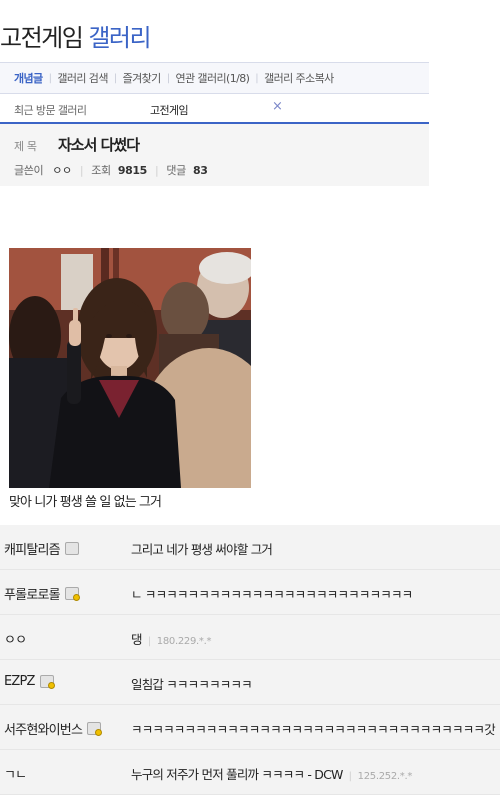 Image resolution: width=500 pixels, height=795 pixels. What do you see at coordinates (71, 548) in the screenshot?
I see `fixed-nick-icon` at bounding box center [71, 548].